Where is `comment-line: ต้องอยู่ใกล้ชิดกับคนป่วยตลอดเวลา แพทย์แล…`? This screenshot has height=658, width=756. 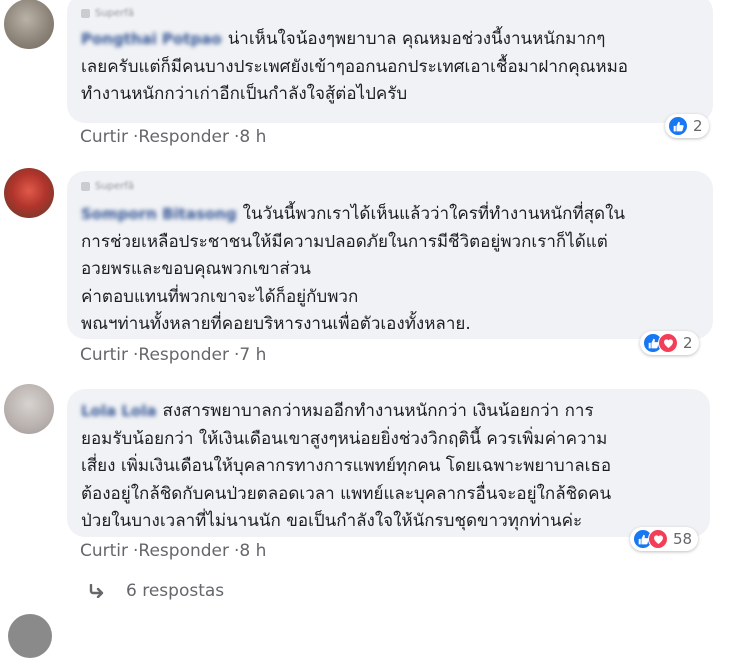 comment-line: ต้องอยู่ใกล้ชิดกับคนป่วยตลอดเวลา แพทย์แล… is located at coordinates (346, 493).